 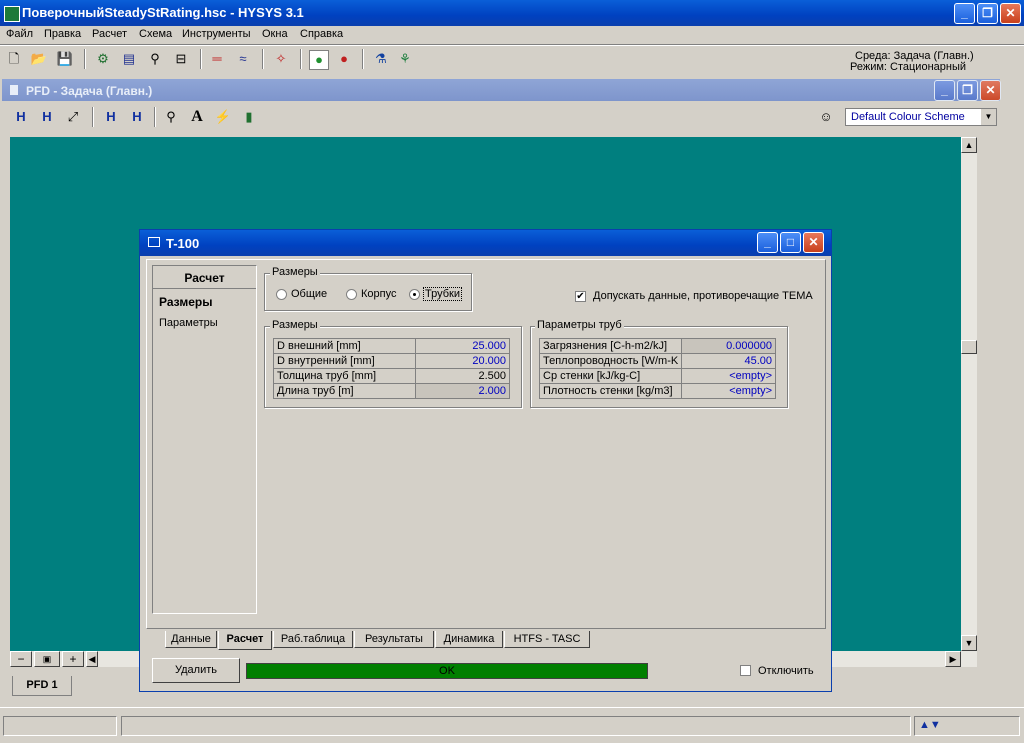 I want to click on attach-mode-icon: H, so click(x=47, y=117).